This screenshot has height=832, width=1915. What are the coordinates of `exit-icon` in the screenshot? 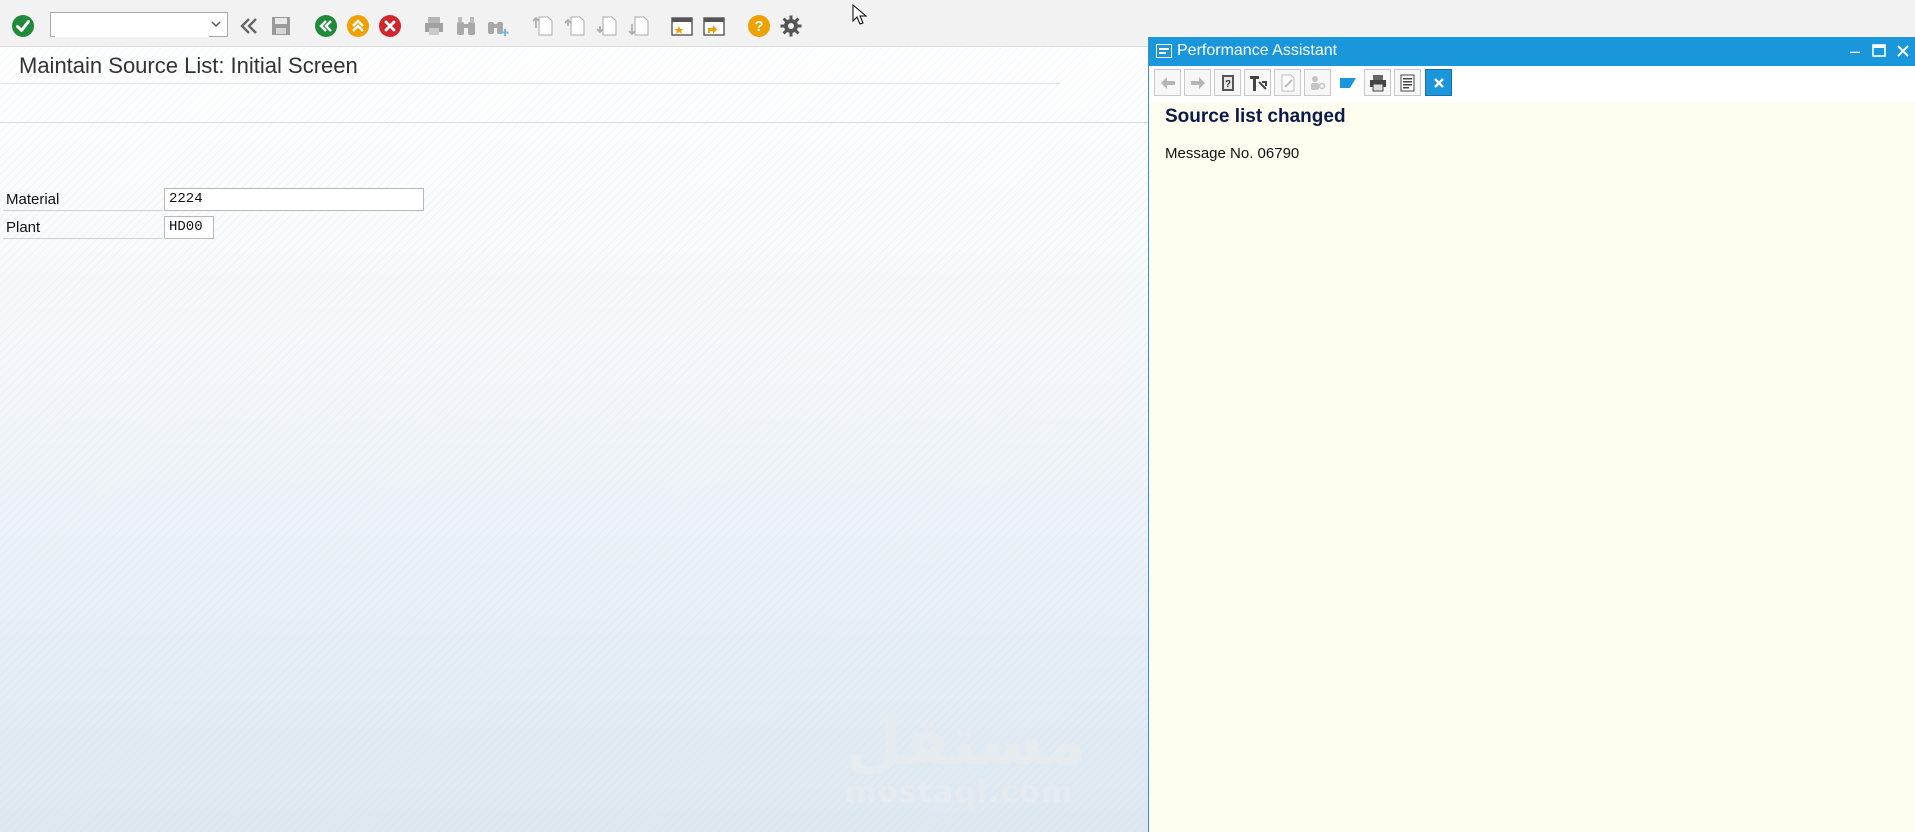 It's located at (358, 26).